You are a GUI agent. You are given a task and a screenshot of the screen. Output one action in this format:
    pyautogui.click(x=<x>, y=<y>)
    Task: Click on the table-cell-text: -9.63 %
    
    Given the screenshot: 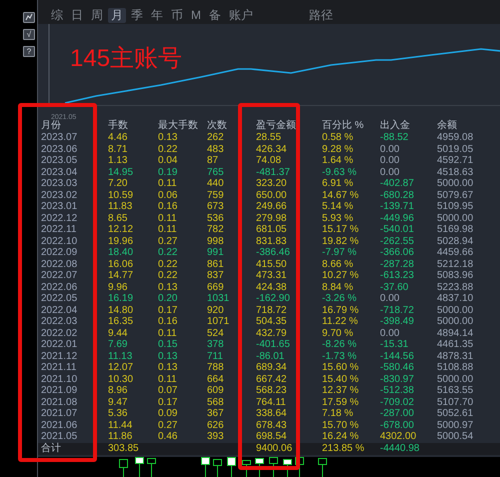 What is the action you would take?
    pyautogui.click(x=340, y=172)
    